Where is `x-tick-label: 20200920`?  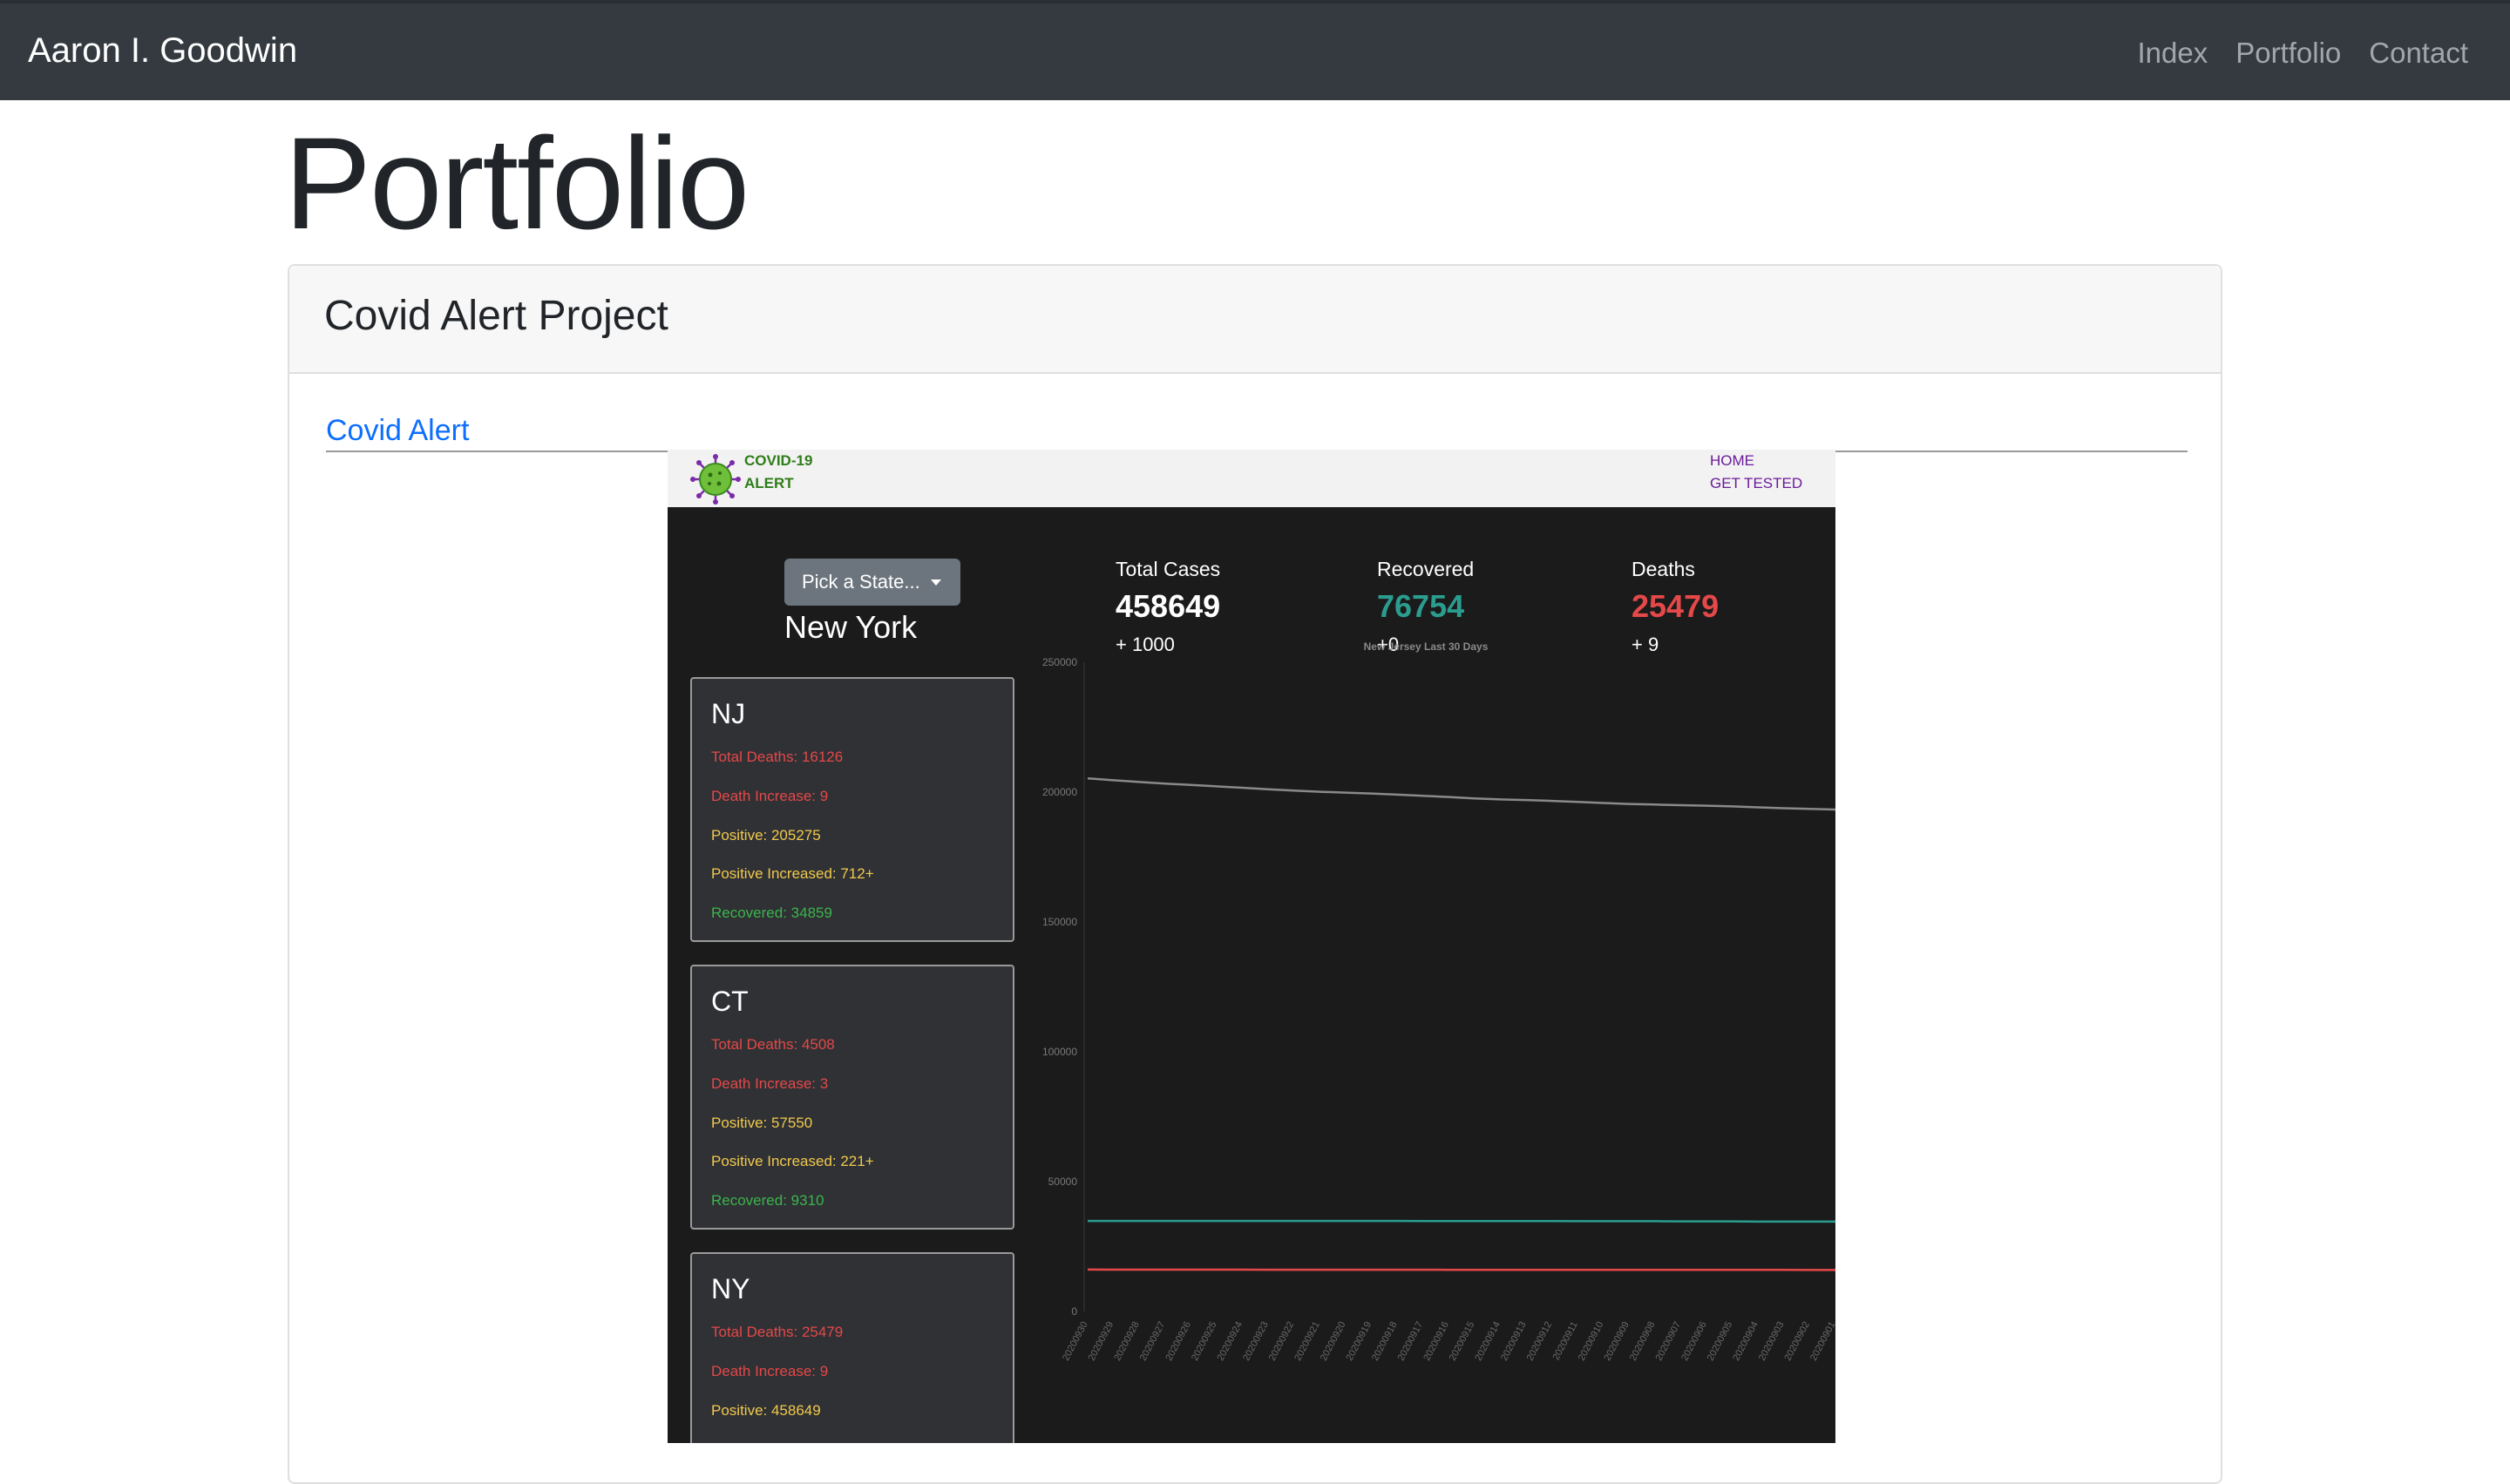
x-tick-label: 20200920 is located at coordinates (1334, 1341).